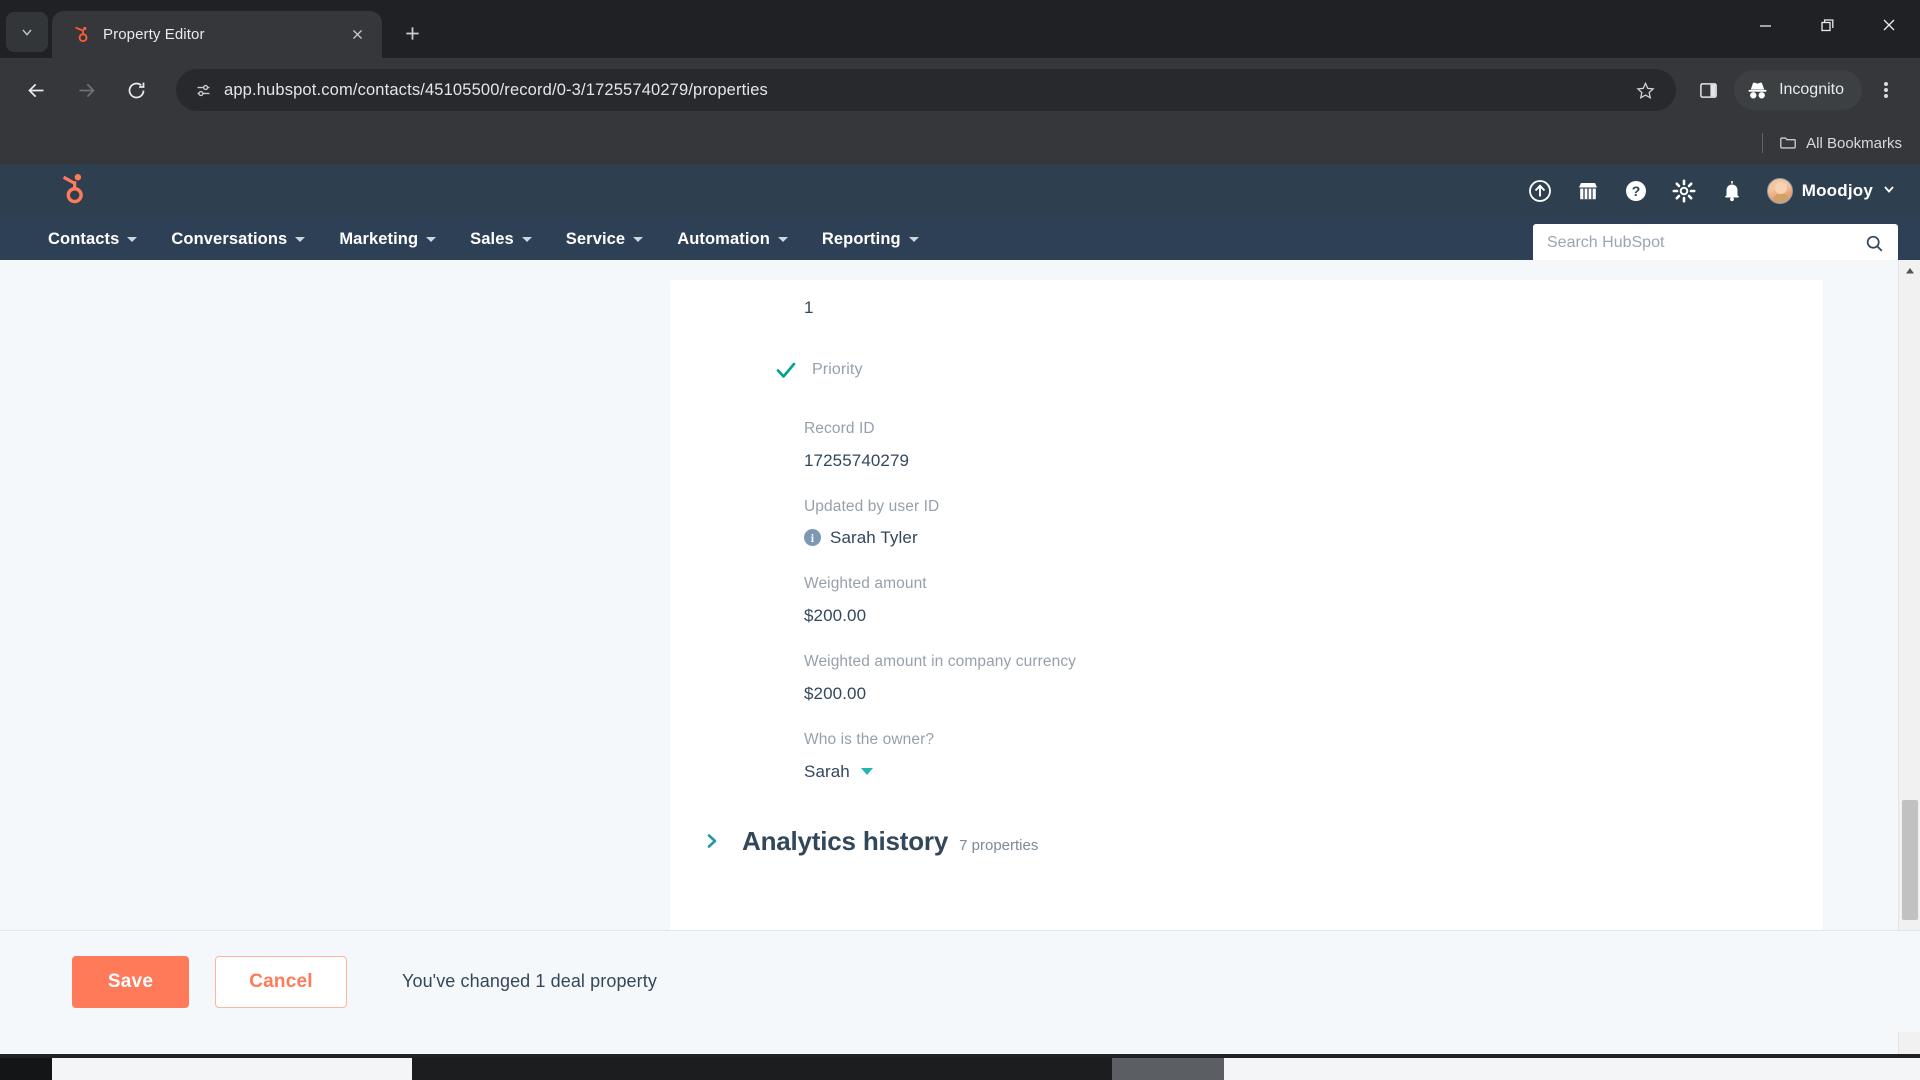 The height and width of the screenshot is (1080, 1920). What do you see at coordinates (1298, 370) in the screenshot?
I see `property-row-priority: Priority` at bounding box center [1298, 370].